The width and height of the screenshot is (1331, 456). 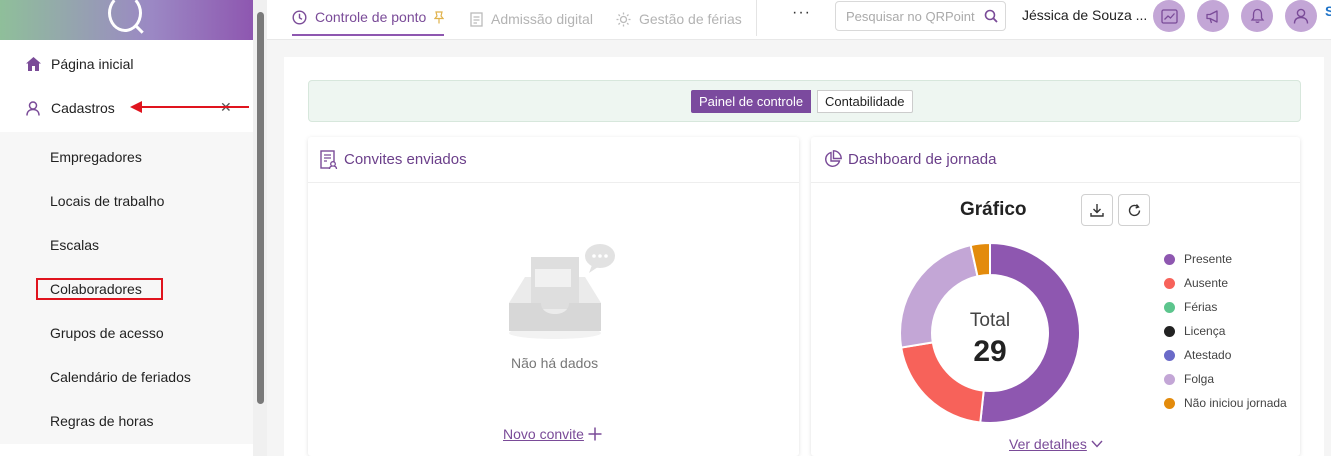 What do you see at coordinates (126, 108) in the screenshot?
I see `sidebar-item-cadastros: Cadastros` at bounding box center [126, 108].